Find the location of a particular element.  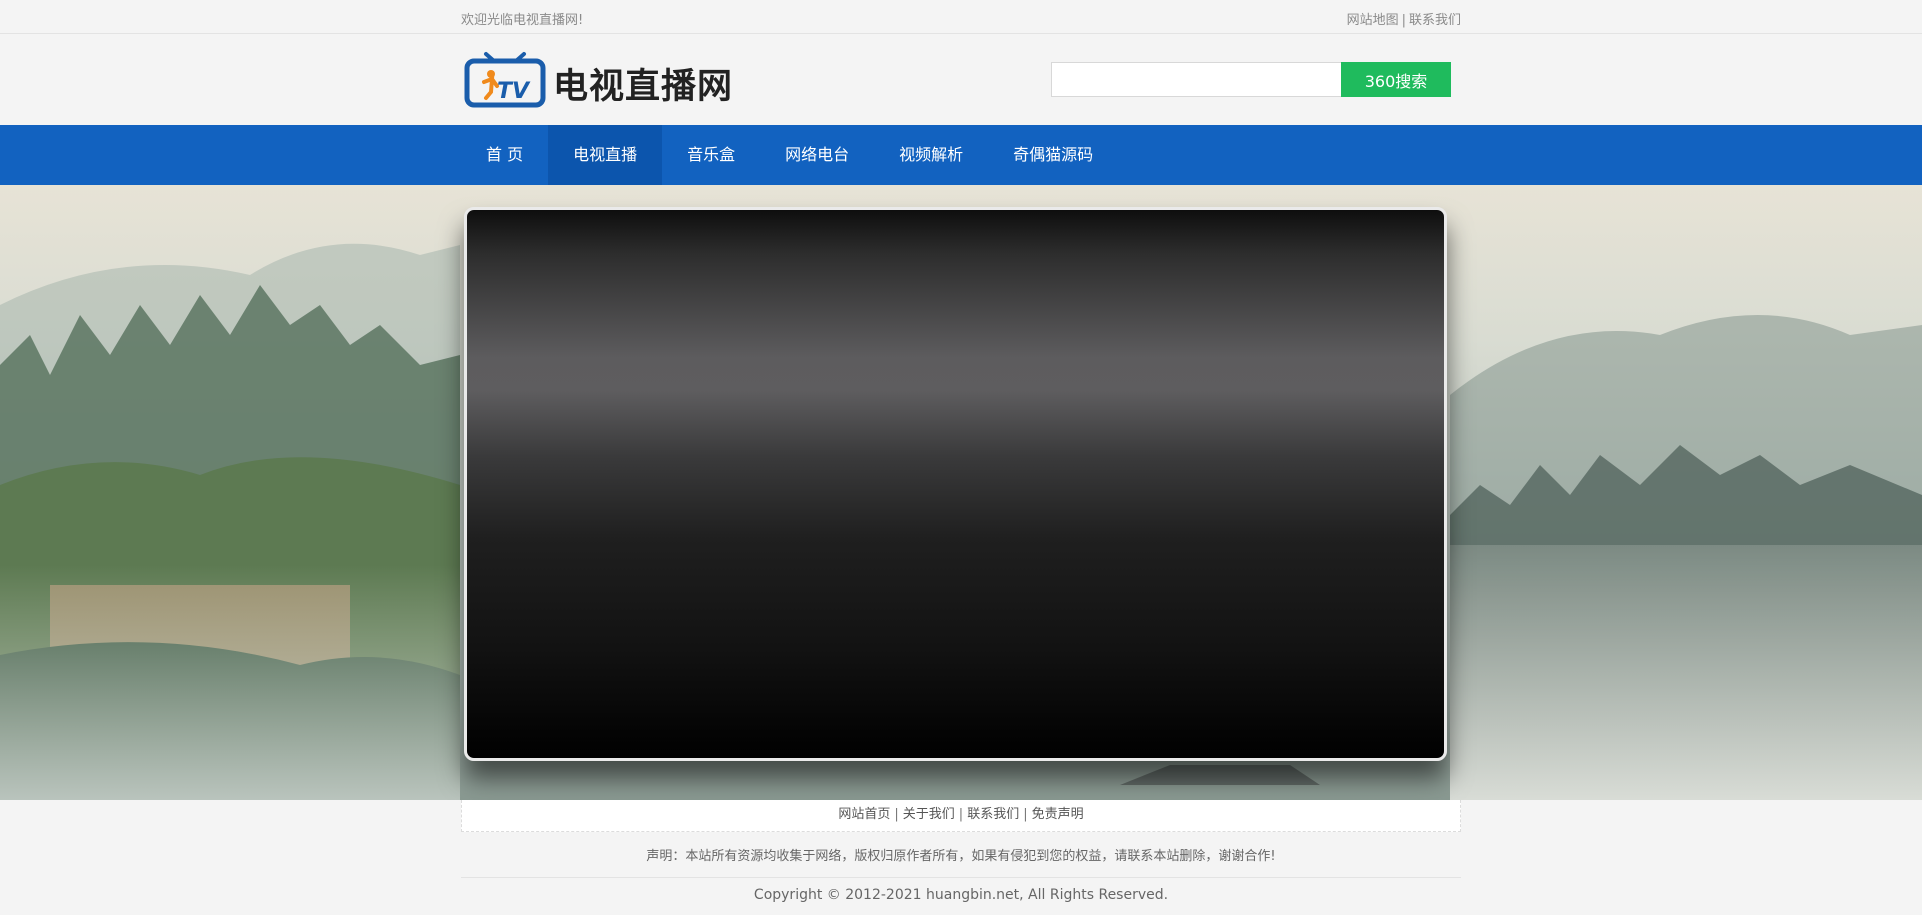

tv-logo-icon: TV is located at coordinates (505, 80).